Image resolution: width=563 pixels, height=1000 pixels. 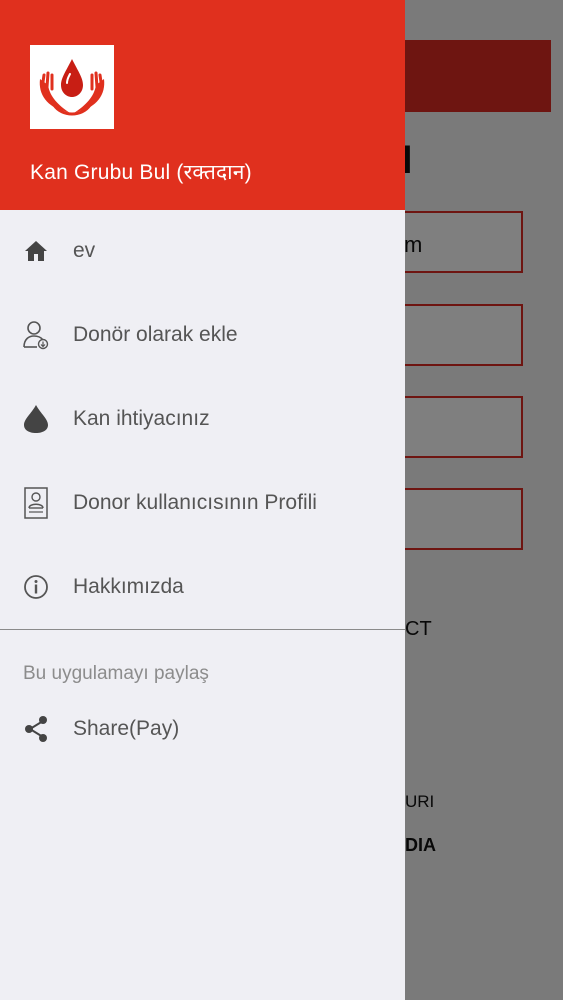 What do you see at coordinates (36, 587) in the screenshot?
I see `info-icon` at bounding box center [36, 587].